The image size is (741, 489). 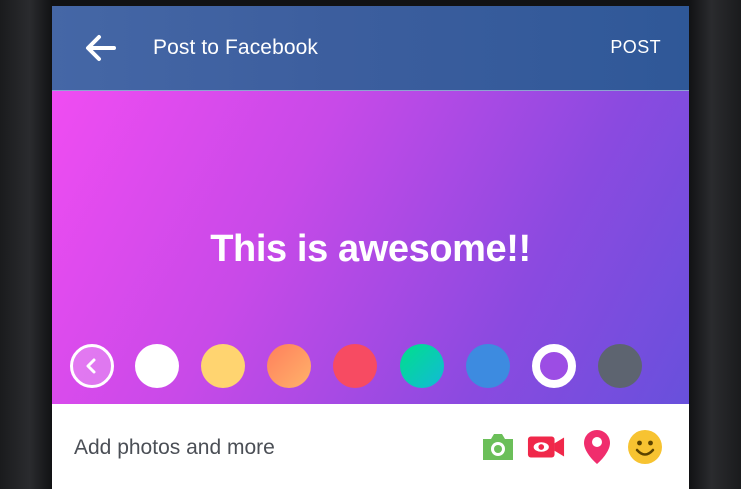 I want to click on attachment-bar: Add photos and more, so click(x=370, y=446).